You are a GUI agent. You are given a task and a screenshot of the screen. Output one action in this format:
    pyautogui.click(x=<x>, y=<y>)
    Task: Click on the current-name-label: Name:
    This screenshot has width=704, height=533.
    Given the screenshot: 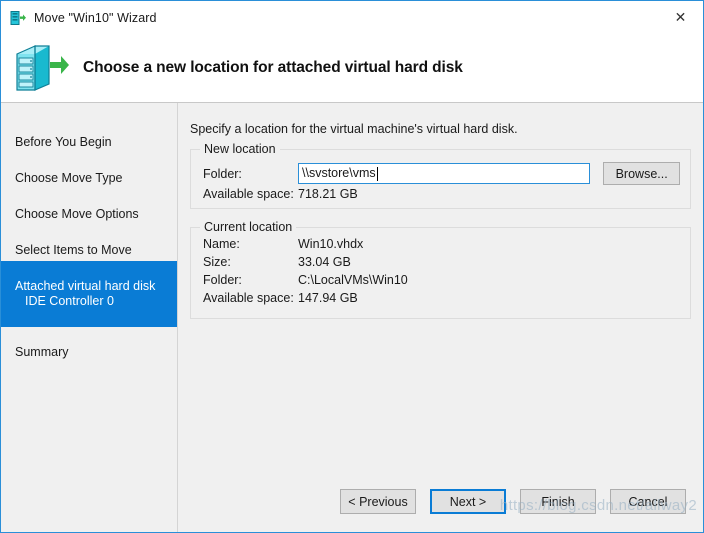 What is the action you would take?
    pyautogui.click(x=221, y=244)
    